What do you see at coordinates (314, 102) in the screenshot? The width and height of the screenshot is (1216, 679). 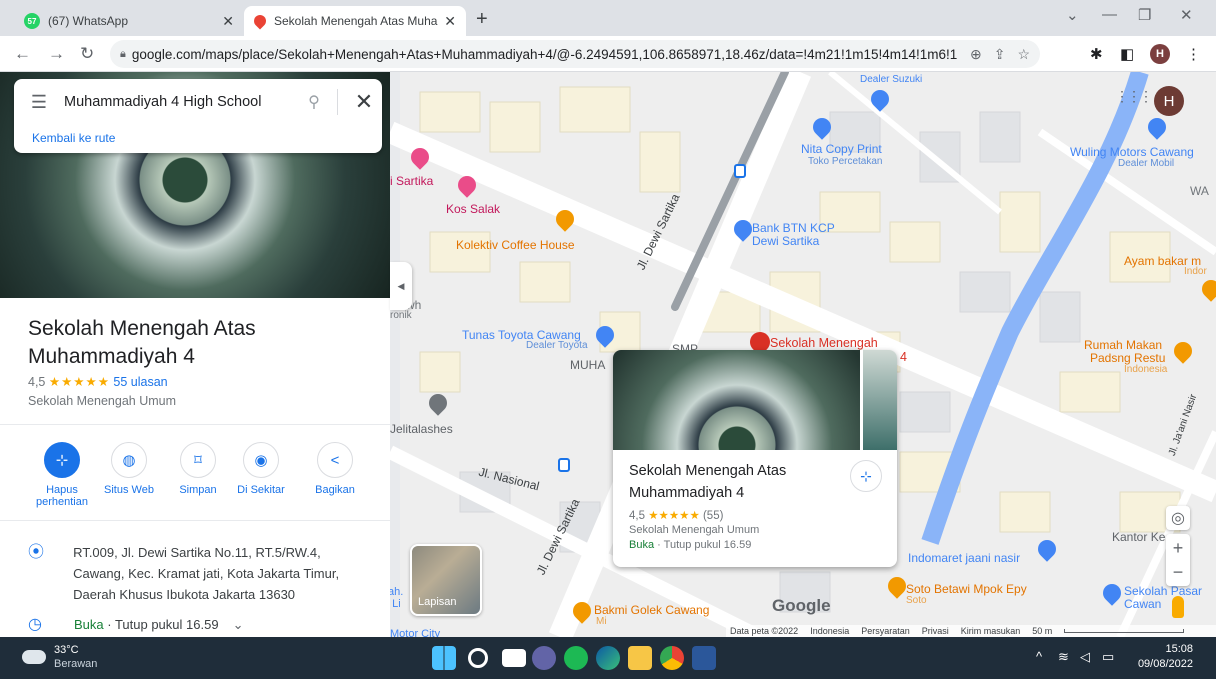 I see `search-icon: ⚲` at bounding box center [314, 102].